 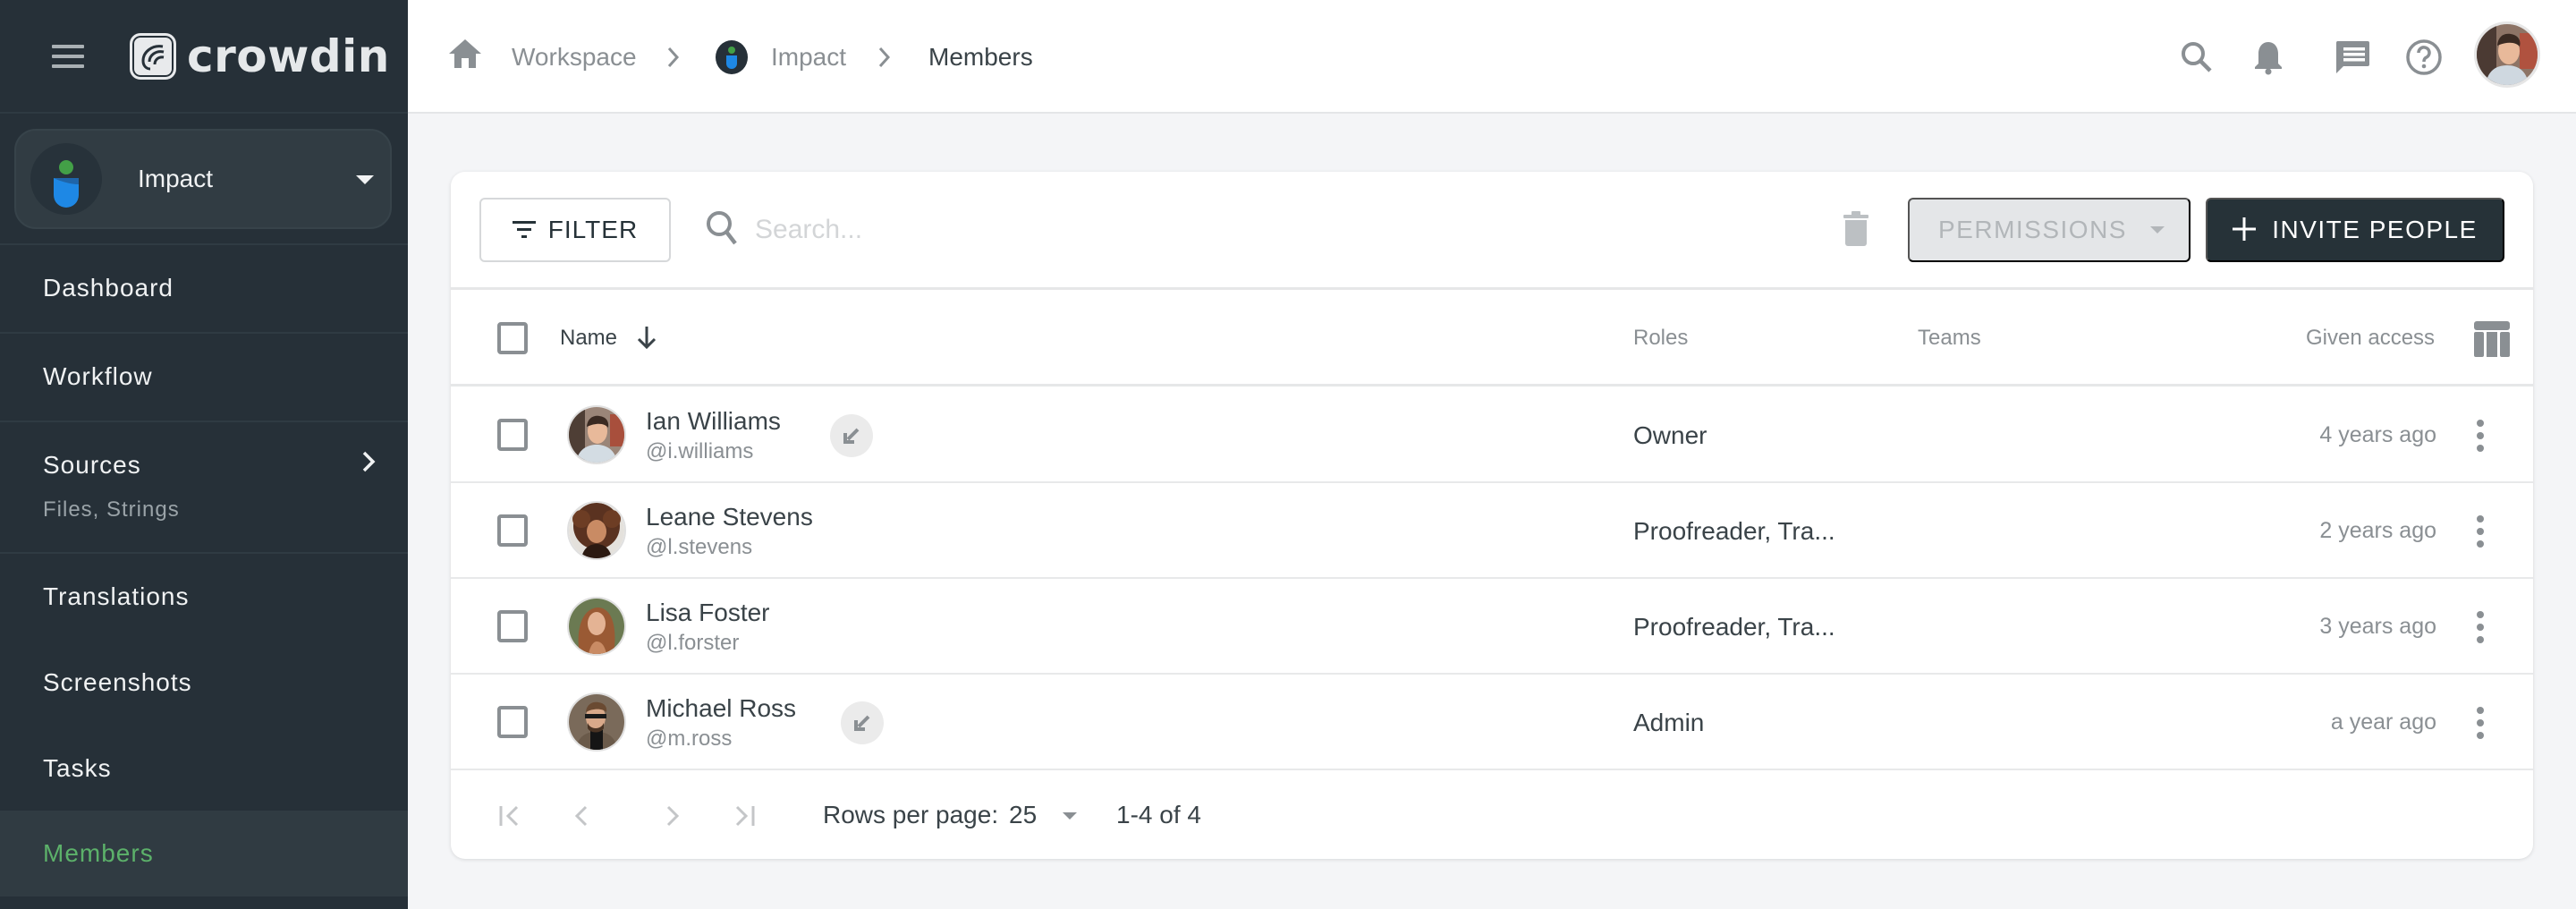 I want to click on sidebar-item-workflow: Workflow, so click(x=204, y=377).